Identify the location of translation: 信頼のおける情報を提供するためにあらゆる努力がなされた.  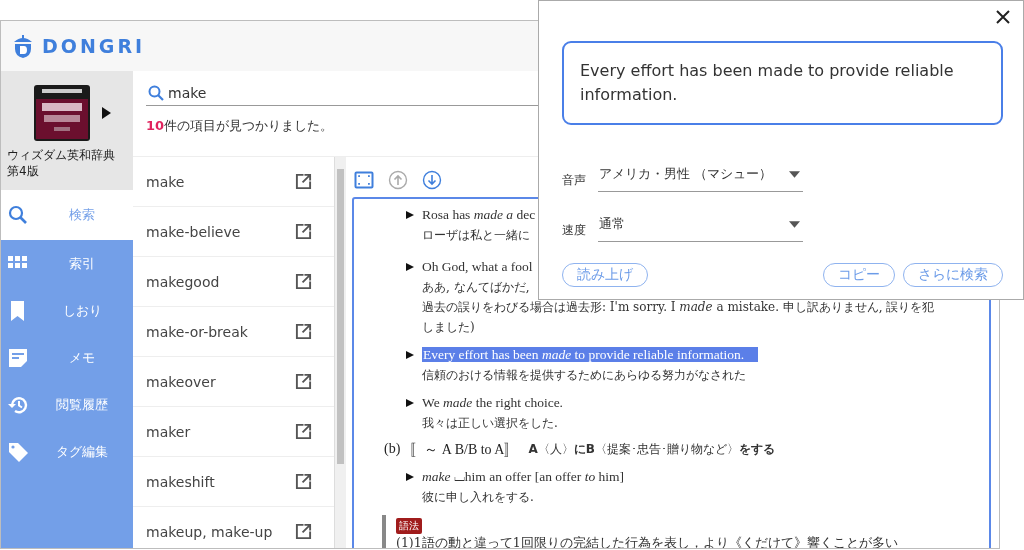
(584, 375).